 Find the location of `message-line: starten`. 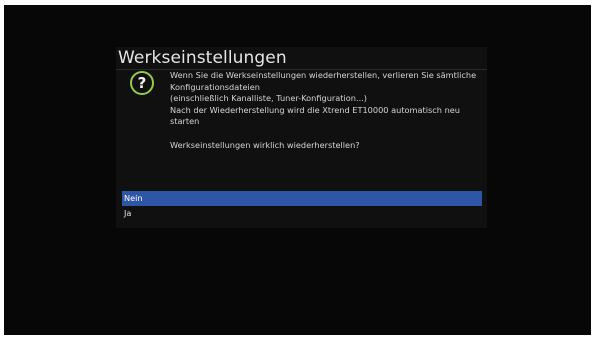

message-line: starten is located at coordinates (185, 121).